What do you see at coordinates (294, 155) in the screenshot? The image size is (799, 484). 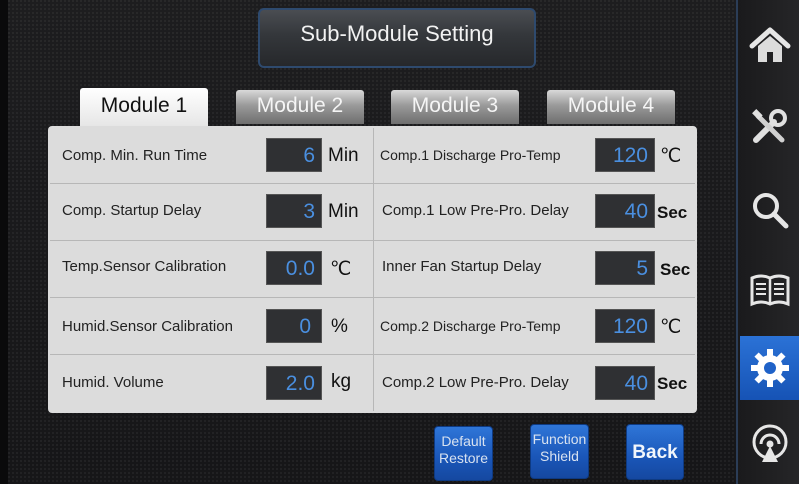 I see `comp-min-run-time-field: 6` at bounding box center [294, 155].